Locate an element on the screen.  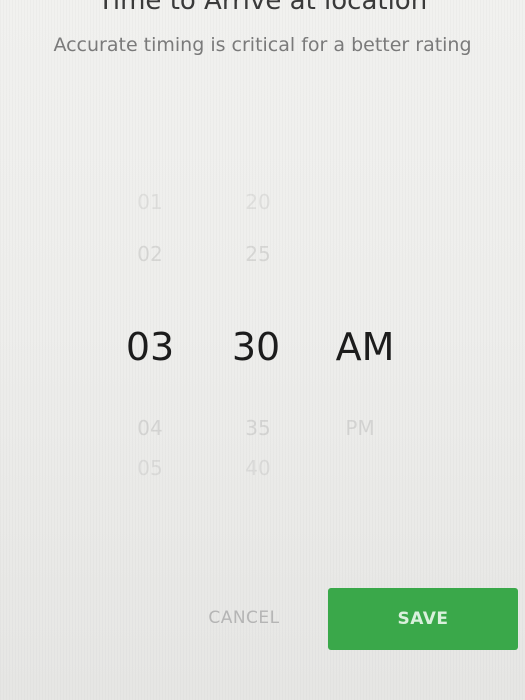
dialog-title: Time to Arrive at location is located at coordinates (262, 8).